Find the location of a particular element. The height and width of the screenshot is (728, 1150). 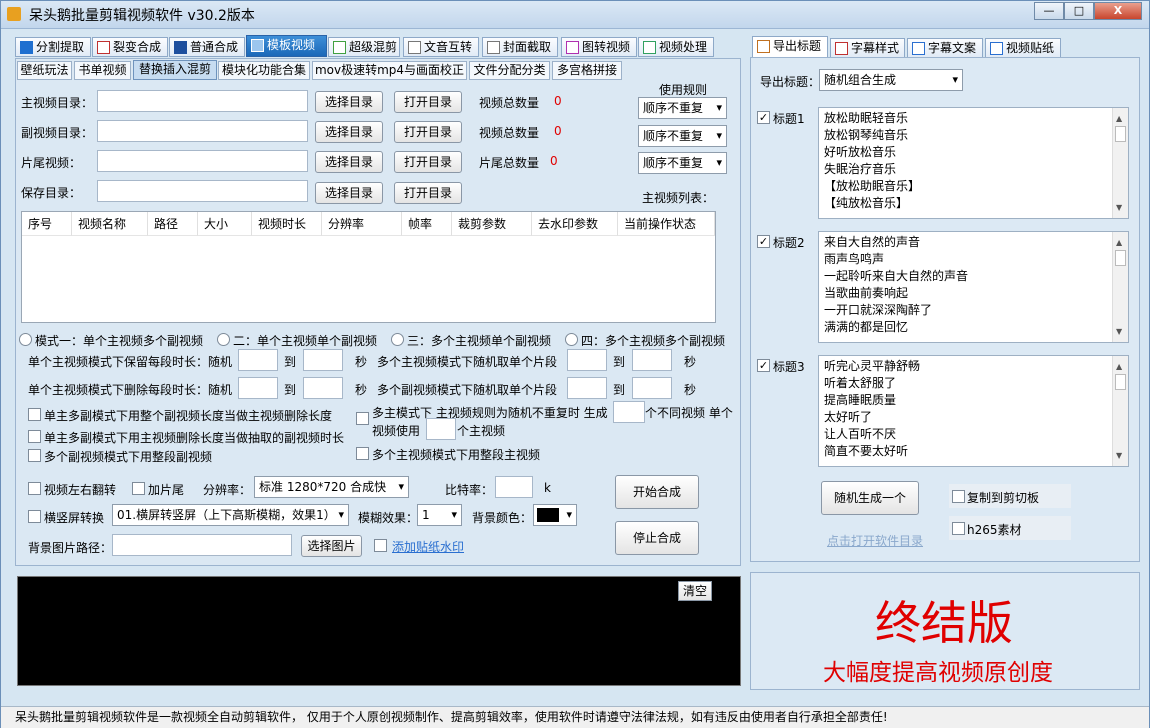

sub-dir-input is located at coordinates (202, 131).